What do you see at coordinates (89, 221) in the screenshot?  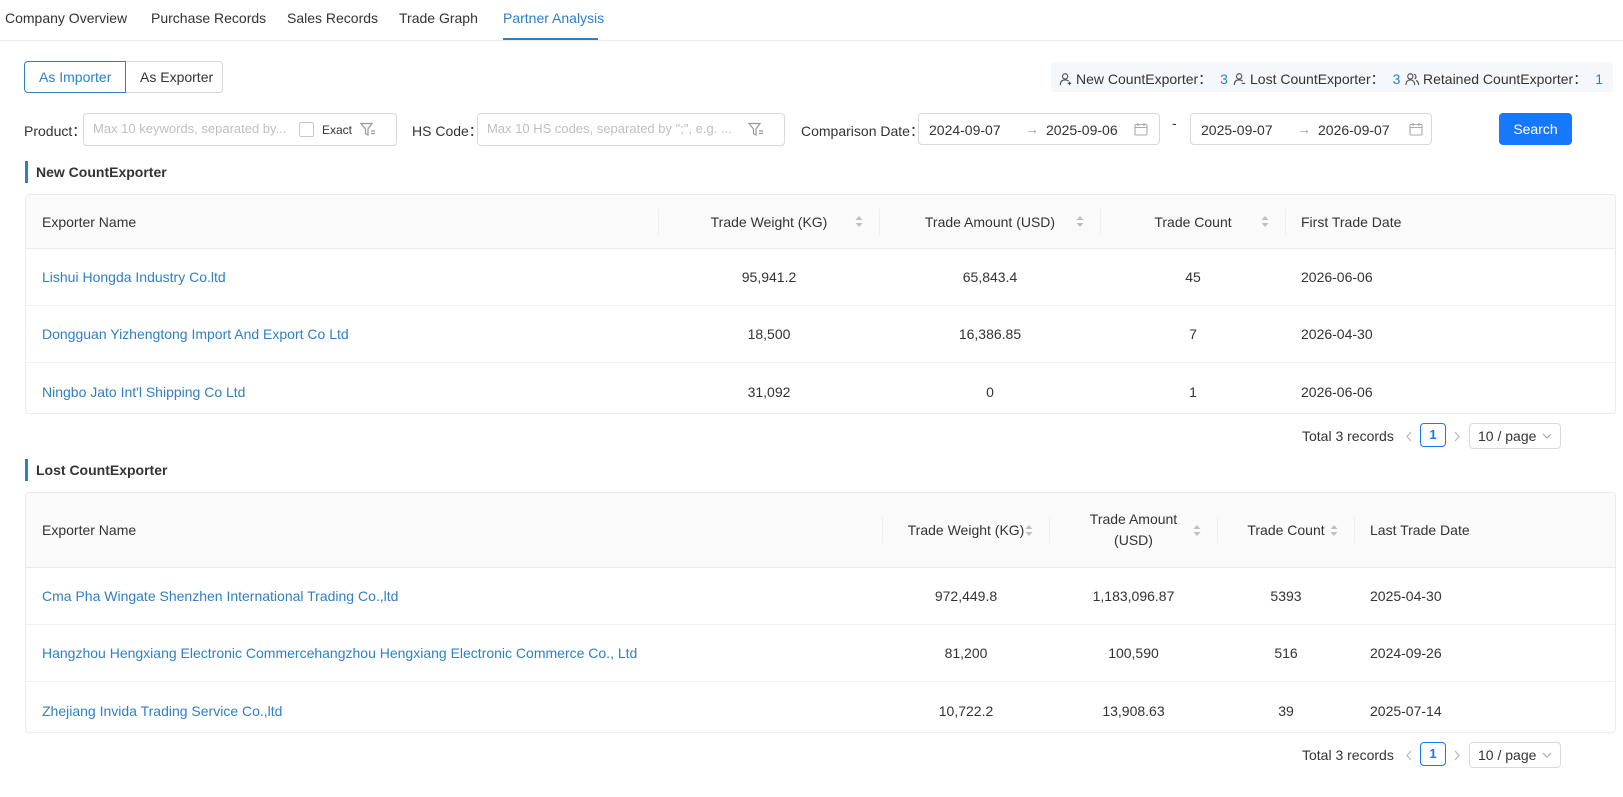 I see `col-header-label: Exporter Name` at bounding box center [89, 221].